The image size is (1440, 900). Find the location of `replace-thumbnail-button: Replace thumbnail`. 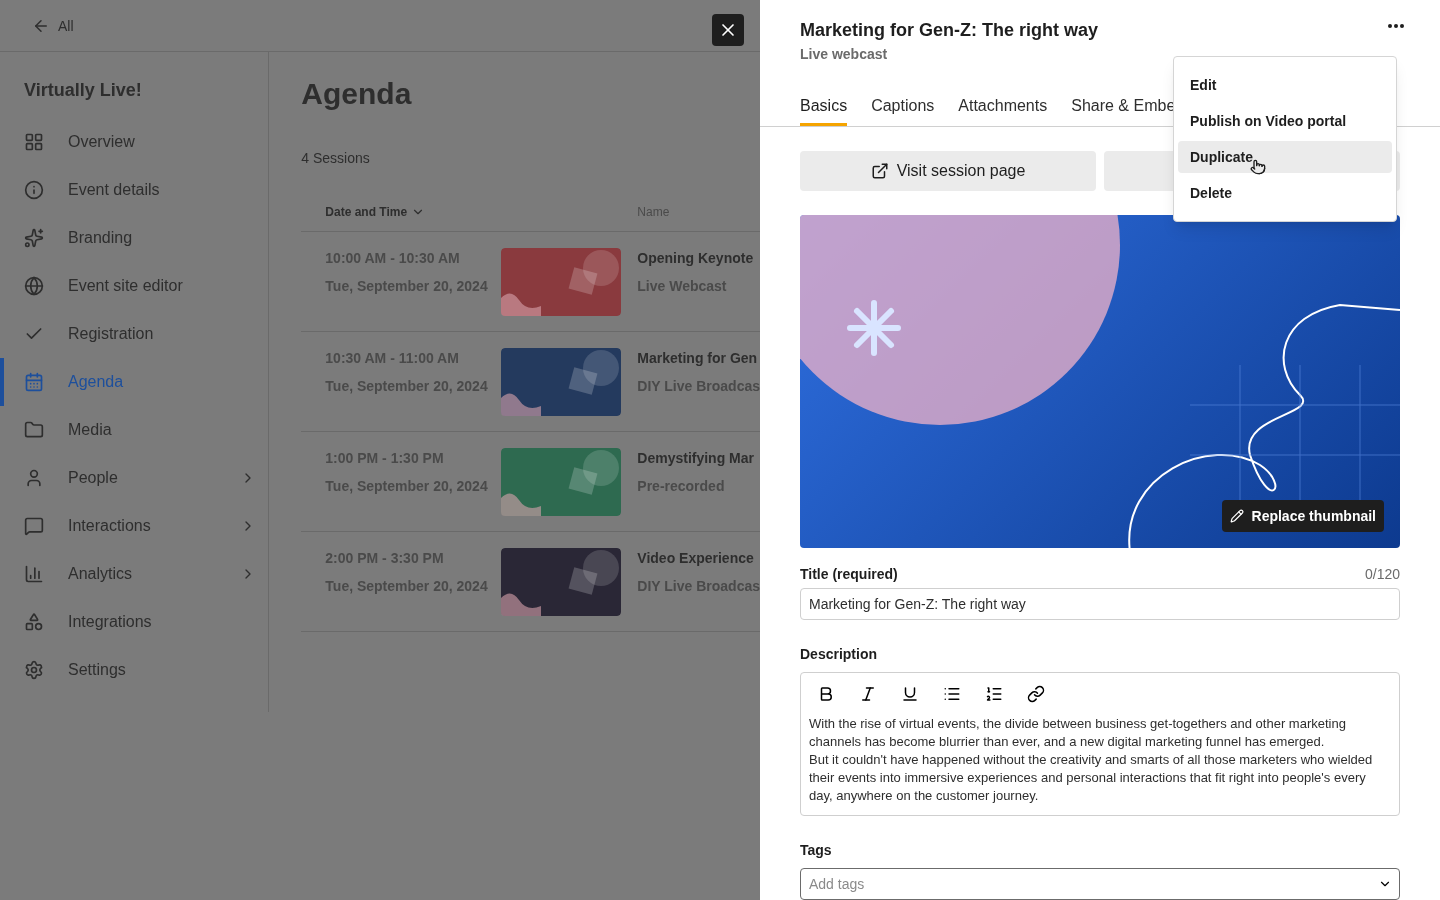

replace-thumbnail-button: Replace thumbnail is located at coordinates (1302, 516).